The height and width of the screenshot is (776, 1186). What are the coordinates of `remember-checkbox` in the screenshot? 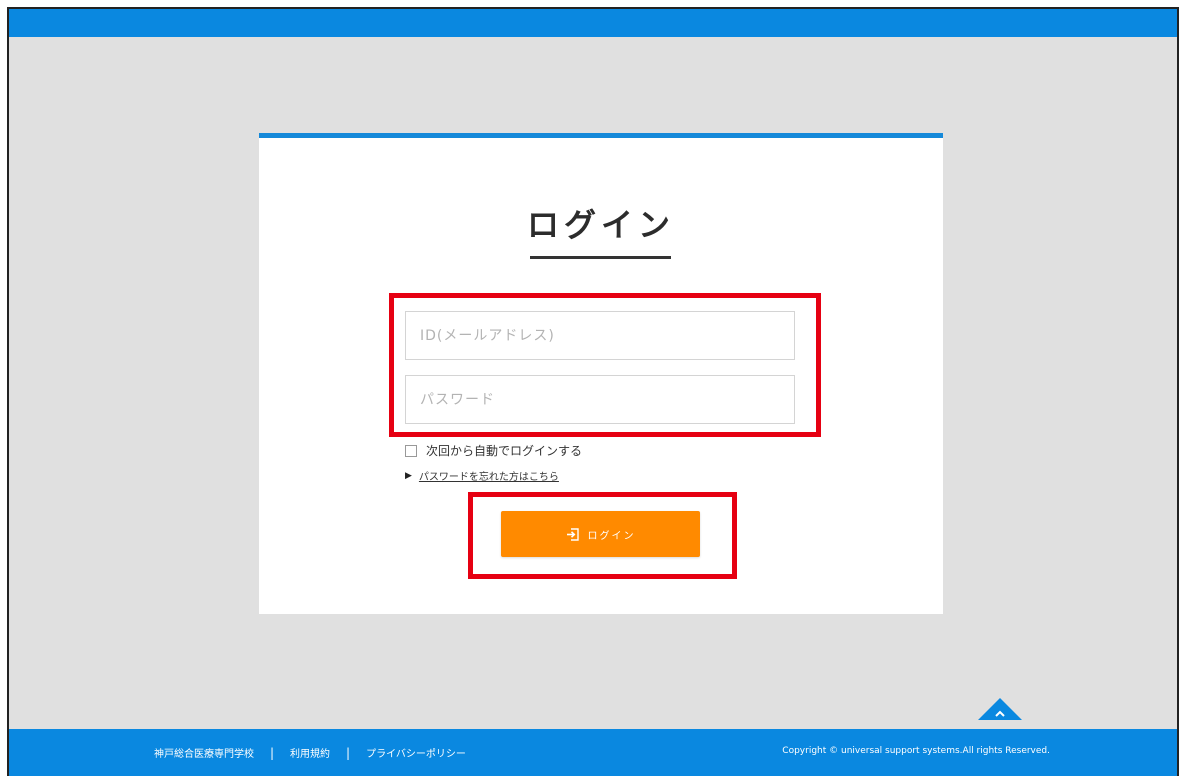 It's located at (411, 450).